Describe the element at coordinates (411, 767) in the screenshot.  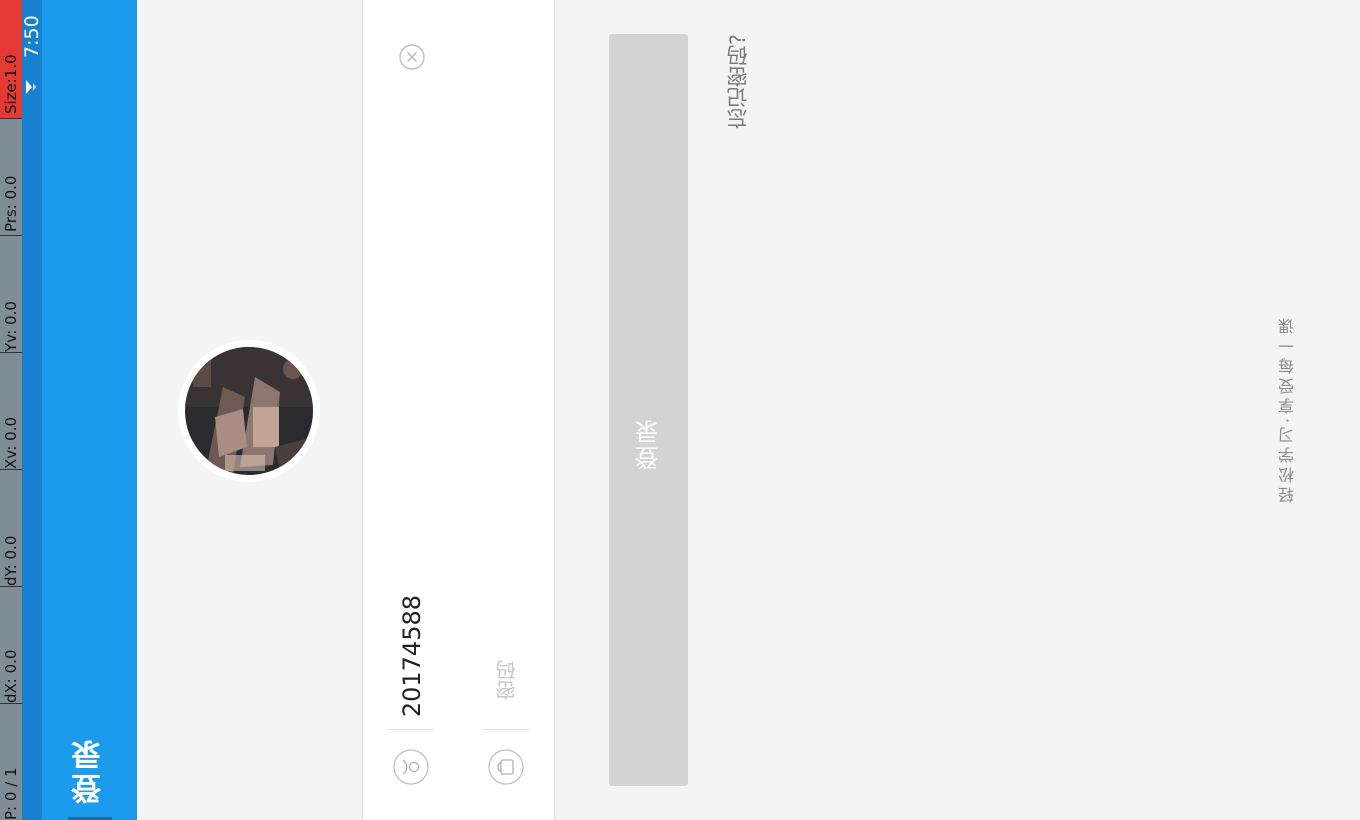
I see `user-icon` at that location.